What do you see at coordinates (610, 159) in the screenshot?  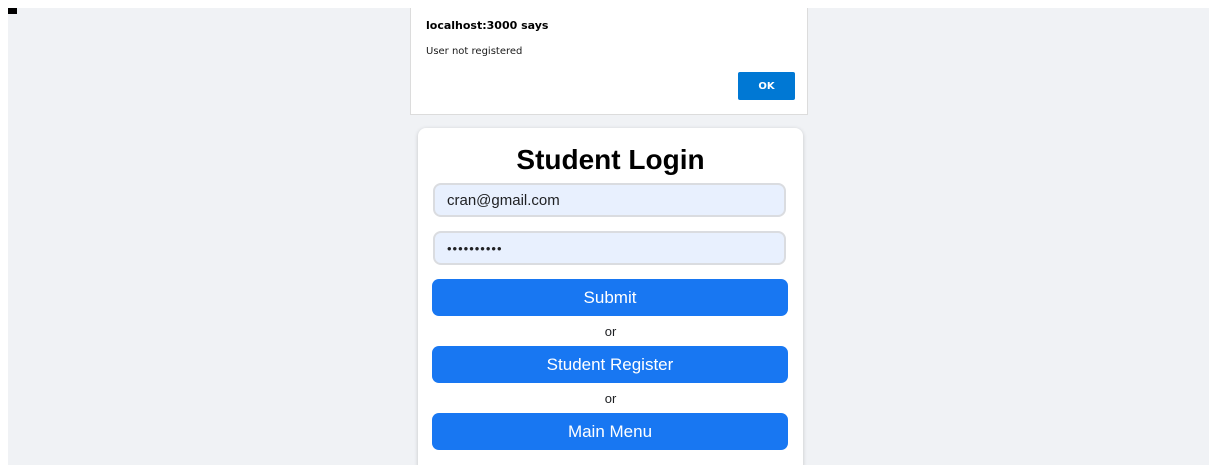 I see `page-title: Student Login` at bounding box center [610, 159].